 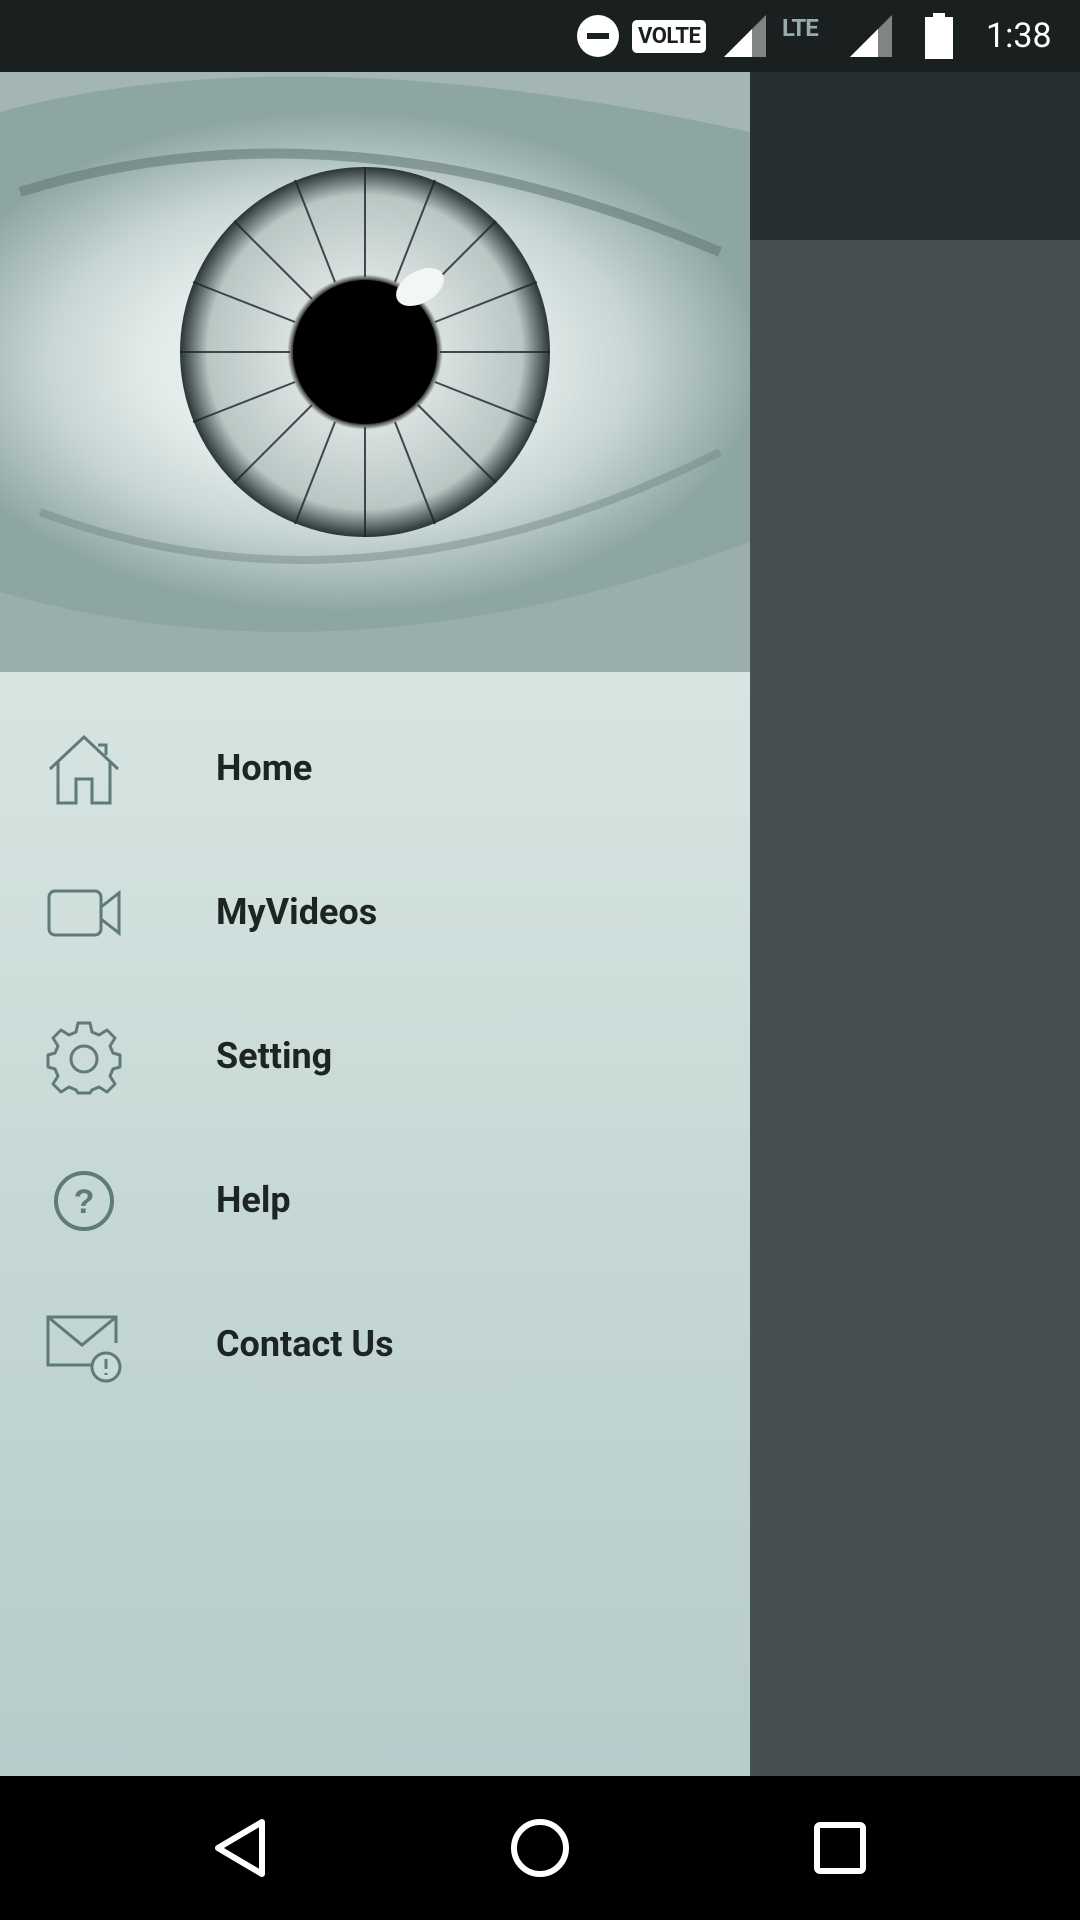 What do you see at coordinates (598, 36) in the screenshot?
I see `do-not-disturb-icon` at bounding box center [598, 36].